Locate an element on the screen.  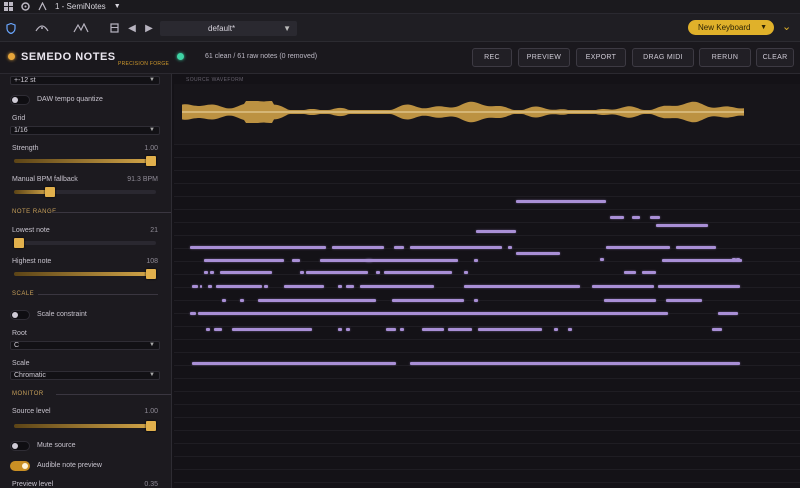
strength-slider is located at coordinates (85, 161).